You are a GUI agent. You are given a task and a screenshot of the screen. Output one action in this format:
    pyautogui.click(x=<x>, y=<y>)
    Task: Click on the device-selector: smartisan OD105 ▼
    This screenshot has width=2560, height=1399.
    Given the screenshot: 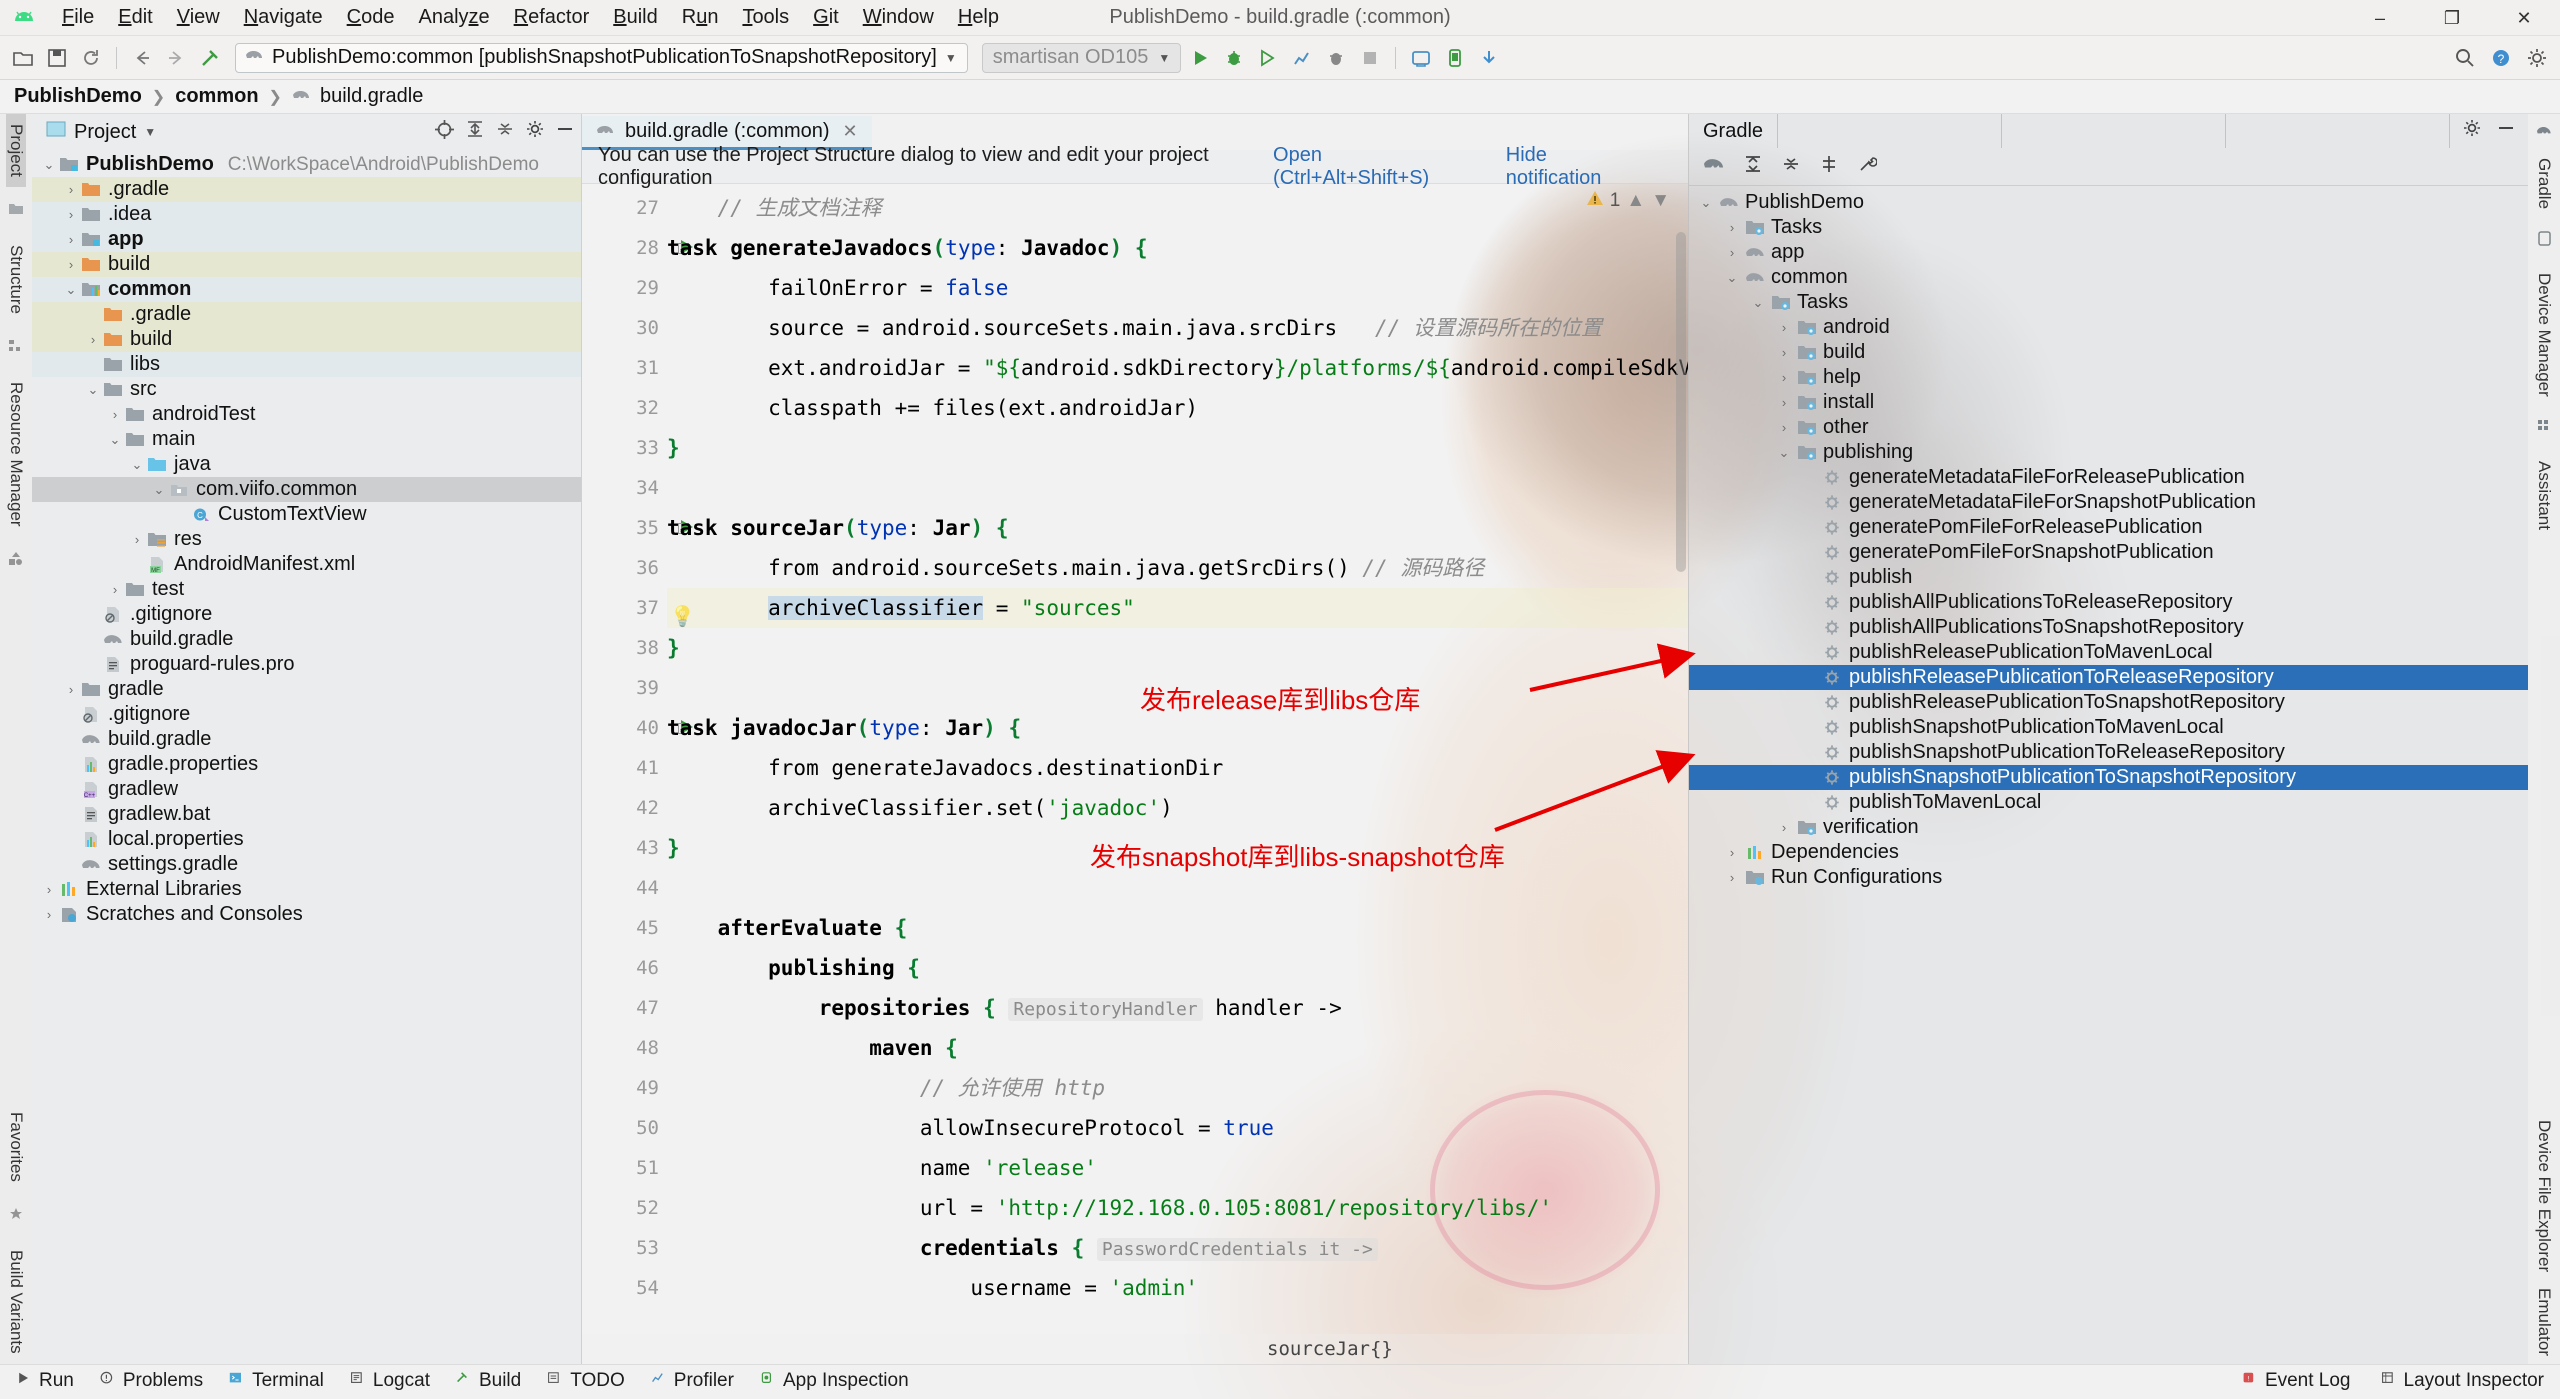 What is the action you would take?
    pyautogui.click(x=1081, y=57)
    